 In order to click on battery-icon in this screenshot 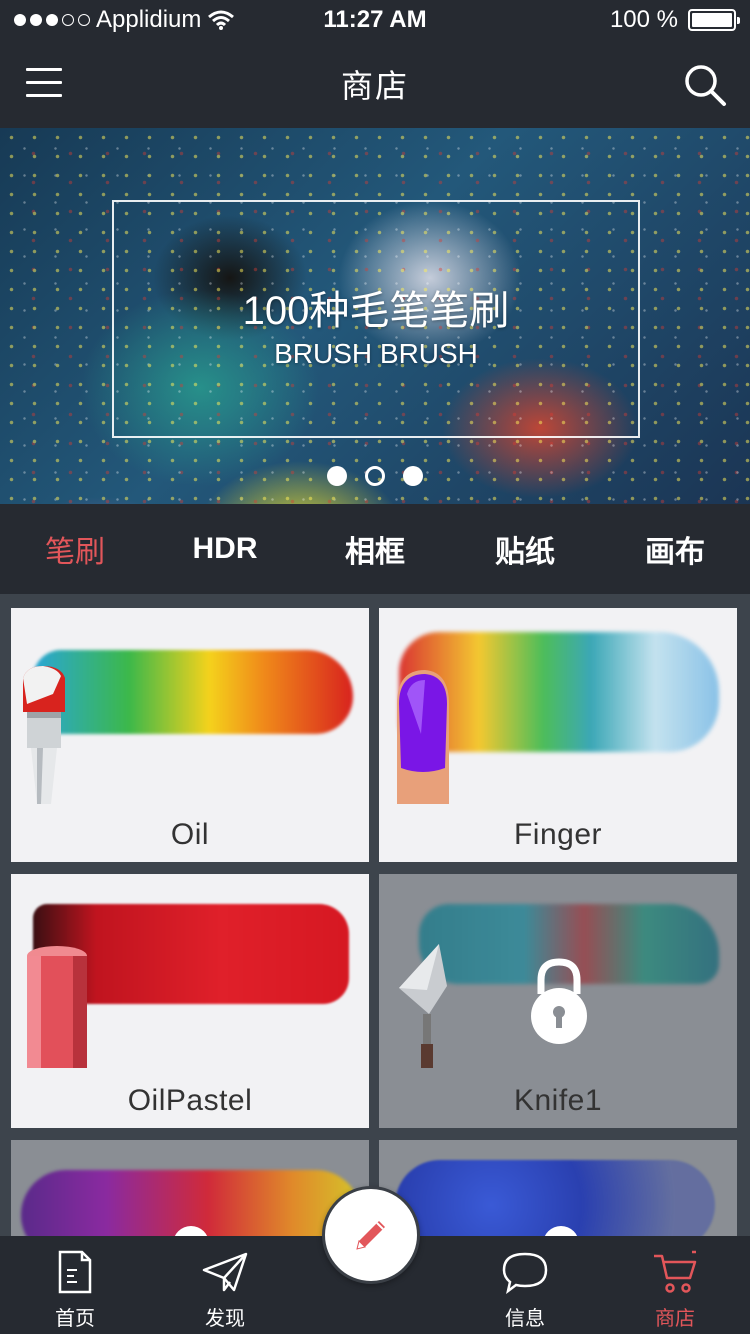, I will do `click(714, 20)`.